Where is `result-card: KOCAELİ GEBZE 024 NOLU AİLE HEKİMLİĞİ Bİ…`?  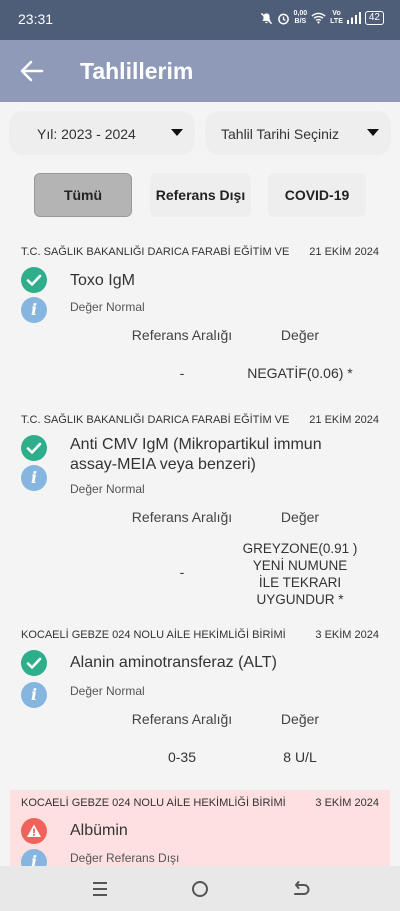 result-card: KOCAELİ GEBZE 024 NOLU AİLE HEKİMLİĞİ Bİ… is located at coordinates (200, 828).